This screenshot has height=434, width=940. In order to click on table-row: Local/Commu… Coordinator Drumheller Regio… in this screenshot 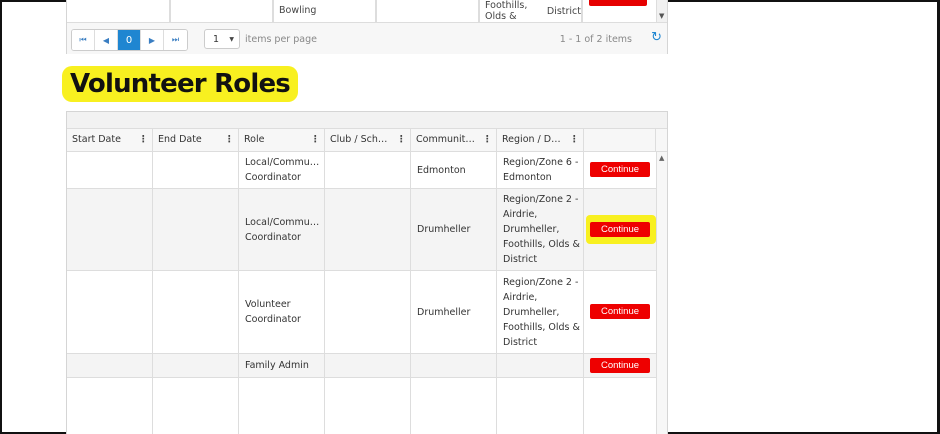, I will do `click(361, 230)`.